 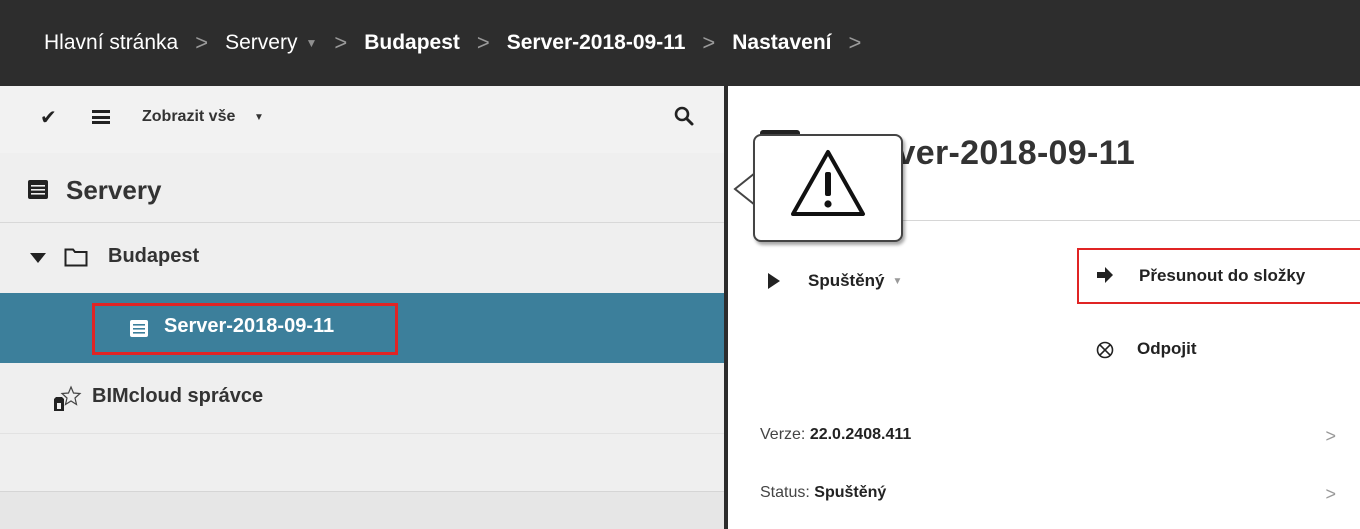 I want to click on warning-icon, so click(x=828, y=183).